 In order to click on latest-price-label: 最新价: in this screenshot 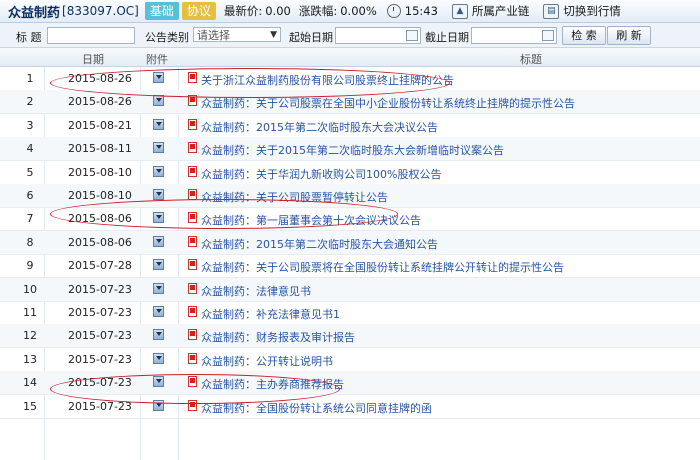, I will do `click(243, 11)`.